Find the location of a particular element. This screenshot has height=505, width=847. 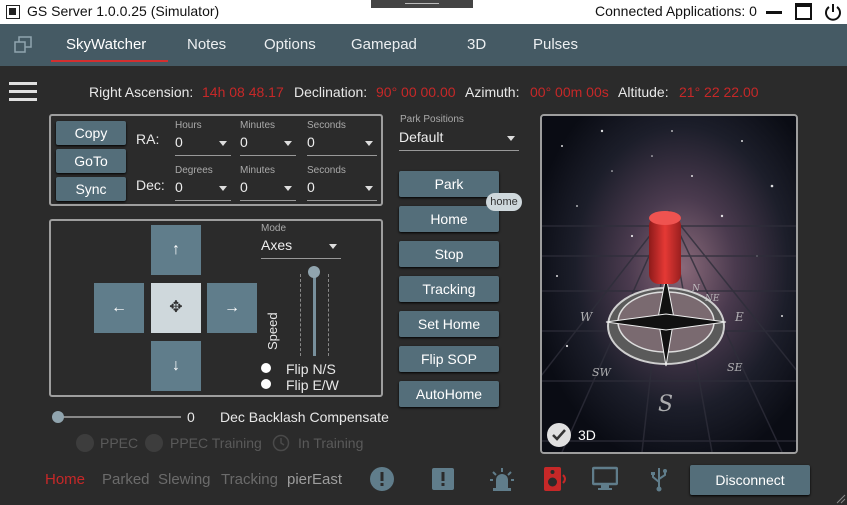

sync-button: Sync is located at coordinates (91, 189).